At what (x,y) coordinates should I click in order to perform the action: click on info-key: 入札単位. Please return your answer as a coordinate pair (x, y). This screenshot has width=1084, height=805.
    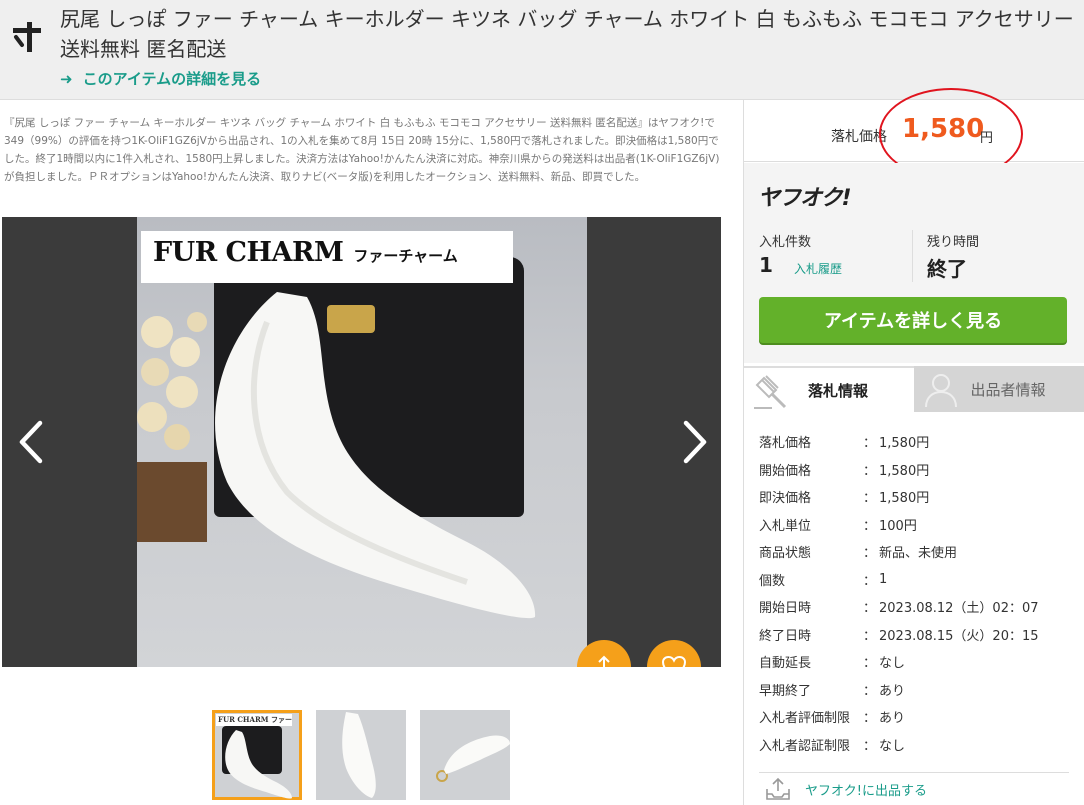
    Looking at the image, I should click on (785, 526).